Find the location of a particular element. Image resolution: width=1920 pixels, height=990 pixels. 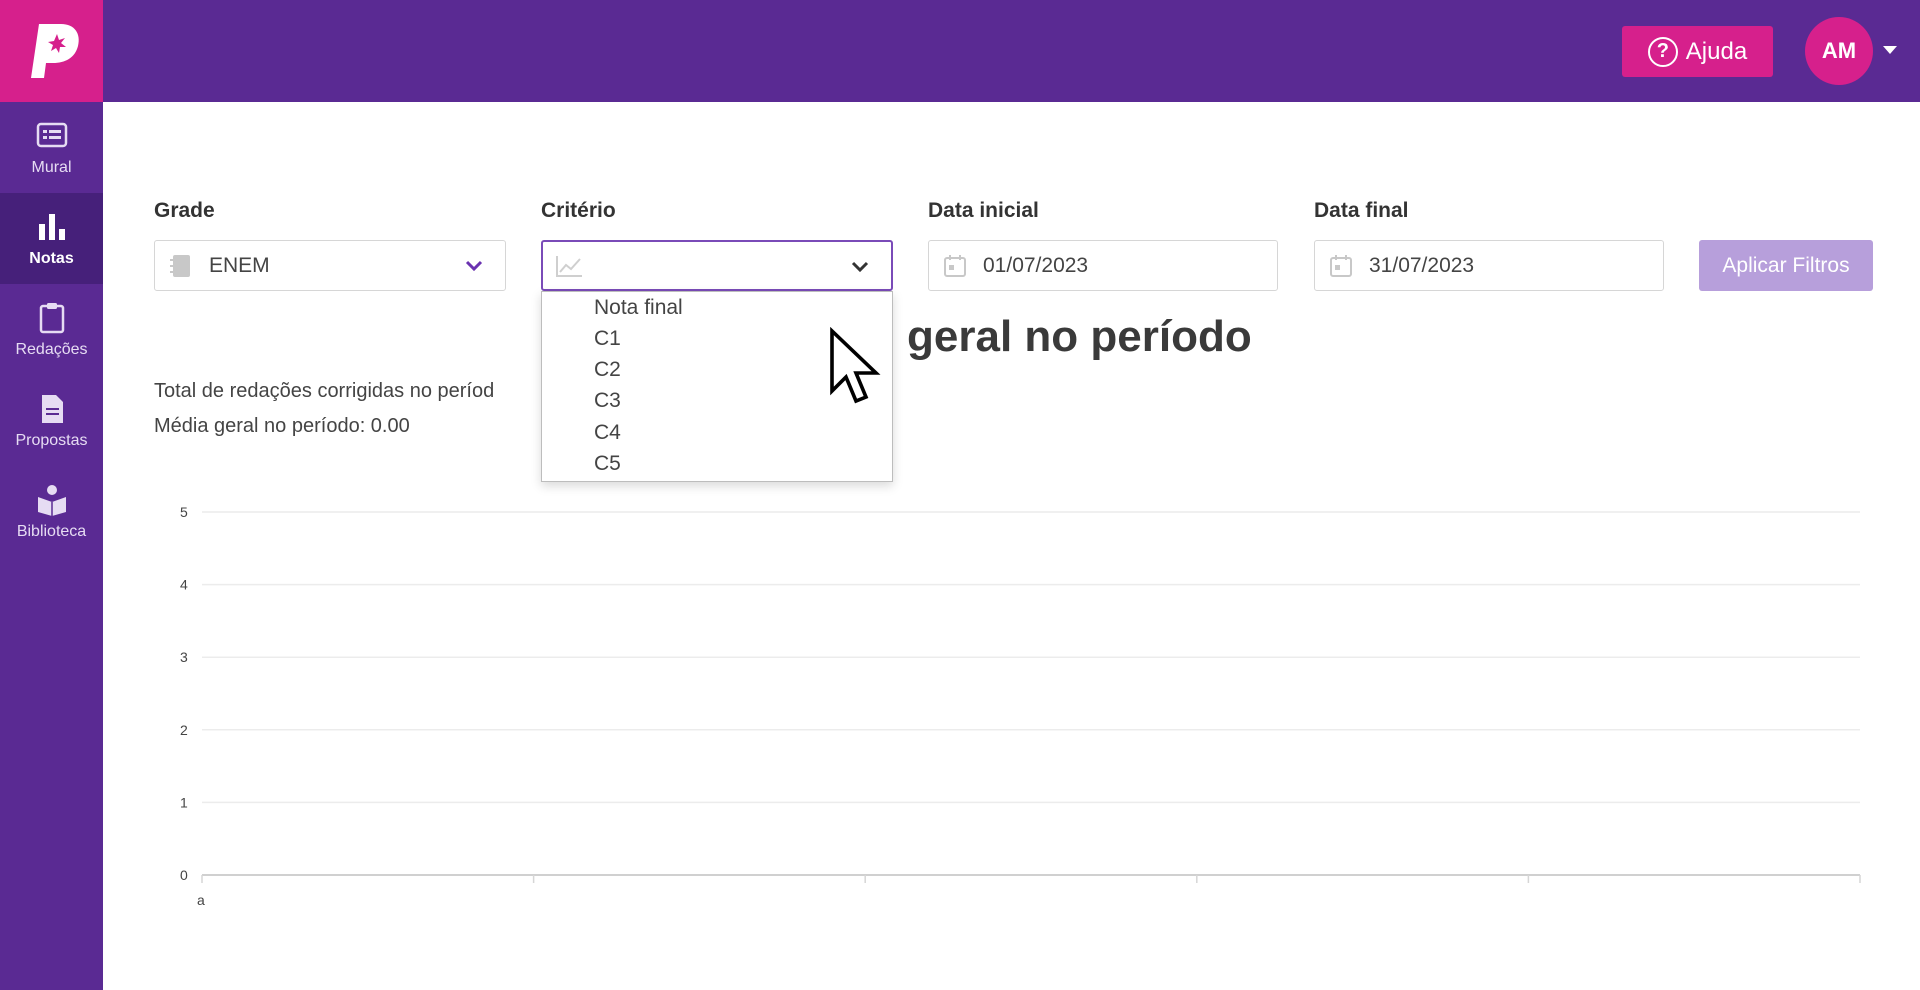

sidebar-item-label: Mural is located at coordinates (51, 167).